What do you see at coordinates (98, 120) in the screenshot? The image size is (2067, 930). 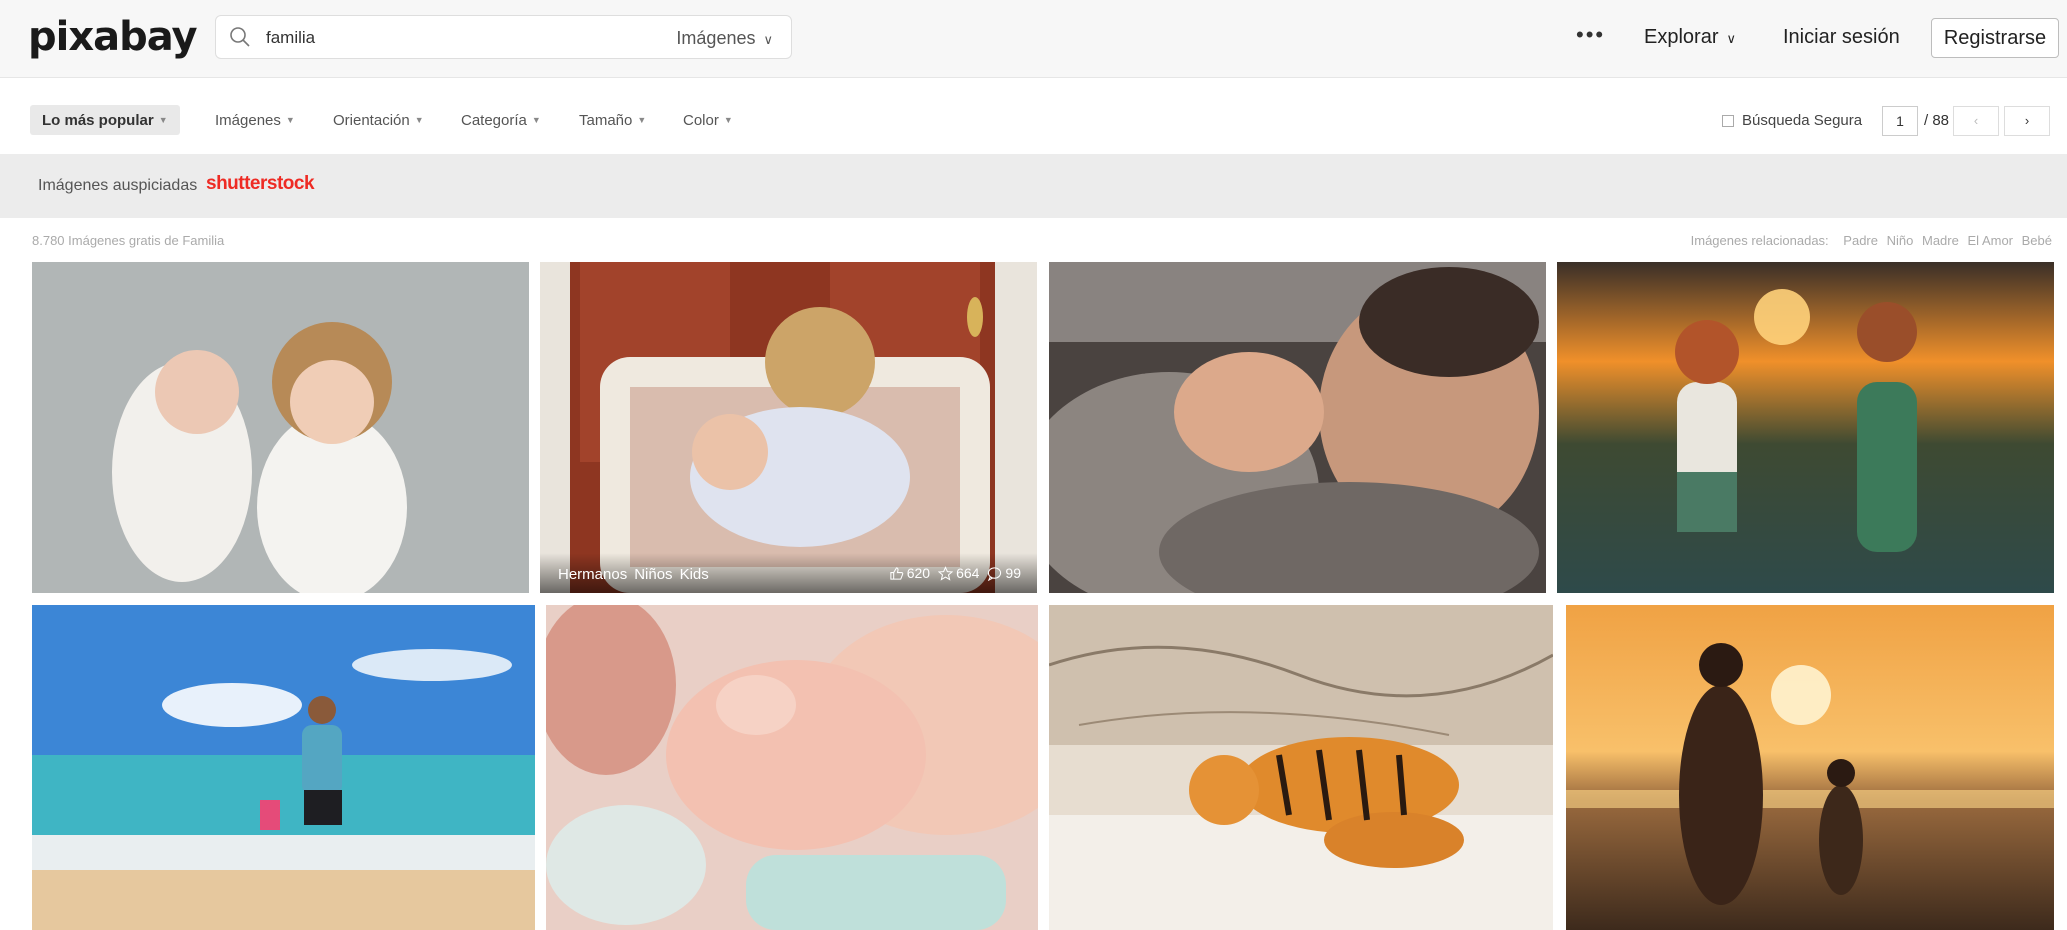 I see `sort-popular-label: Lo más popular` at bounding box center [98, 120].